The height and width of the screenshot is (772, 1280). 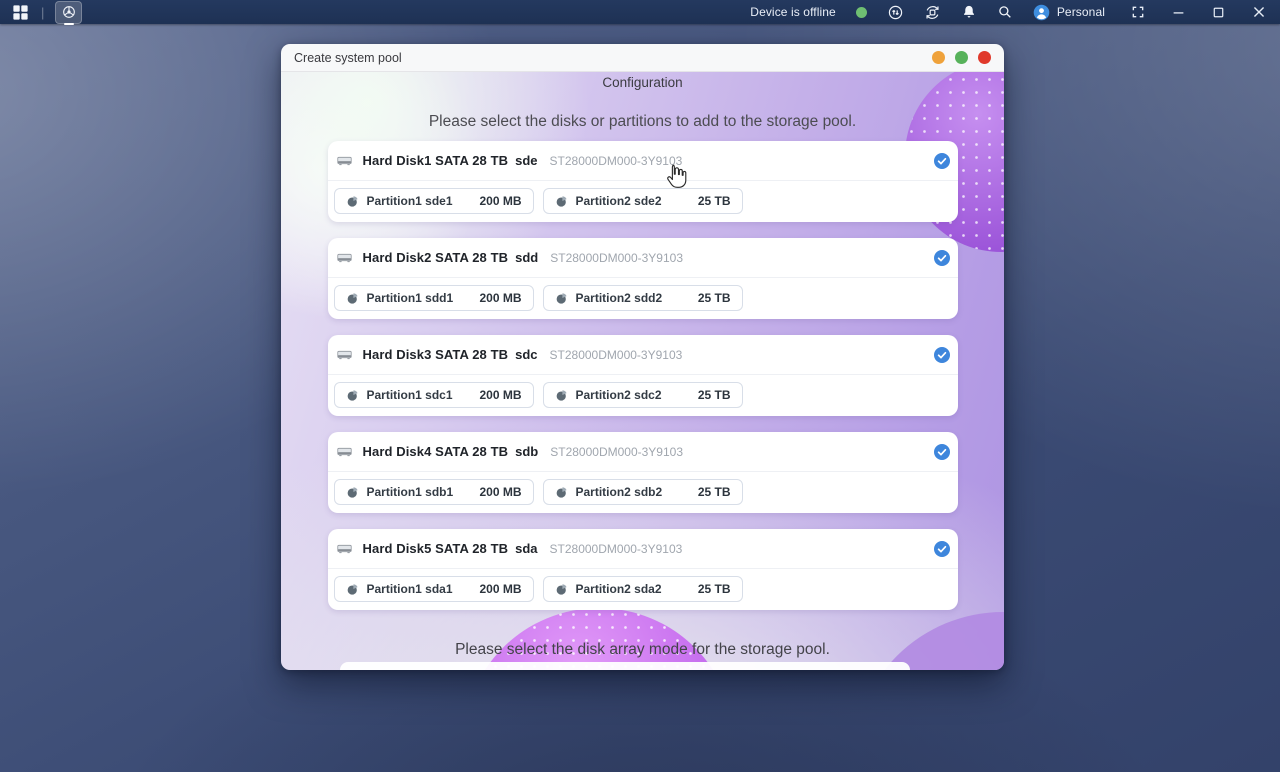 What do you see at coordinates (409, 395) in the screenshot?
I see `partition-label: Partition1 sdc1` at bounding box center [409, 395].